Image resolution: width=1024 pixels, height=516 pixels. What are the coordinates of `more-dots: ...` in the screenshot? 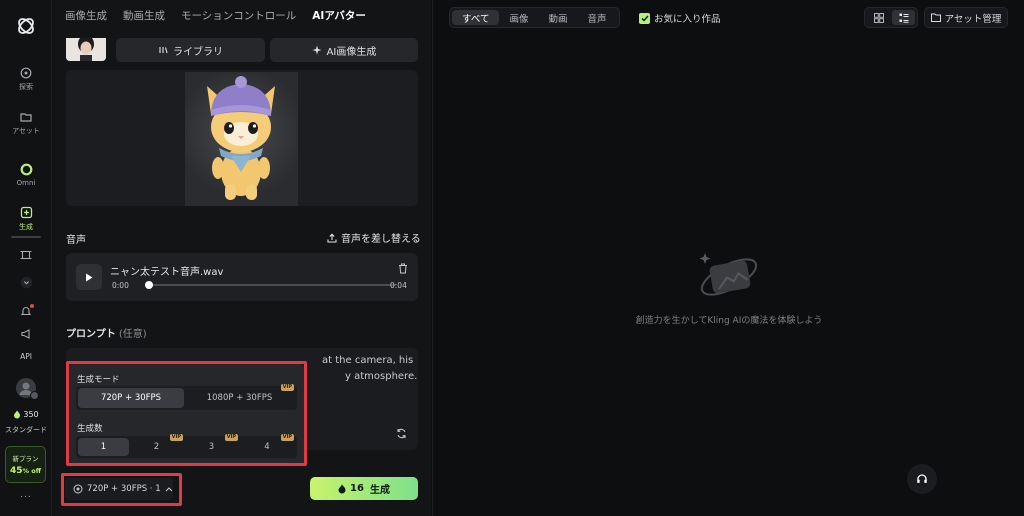 It's located at (26, 495).